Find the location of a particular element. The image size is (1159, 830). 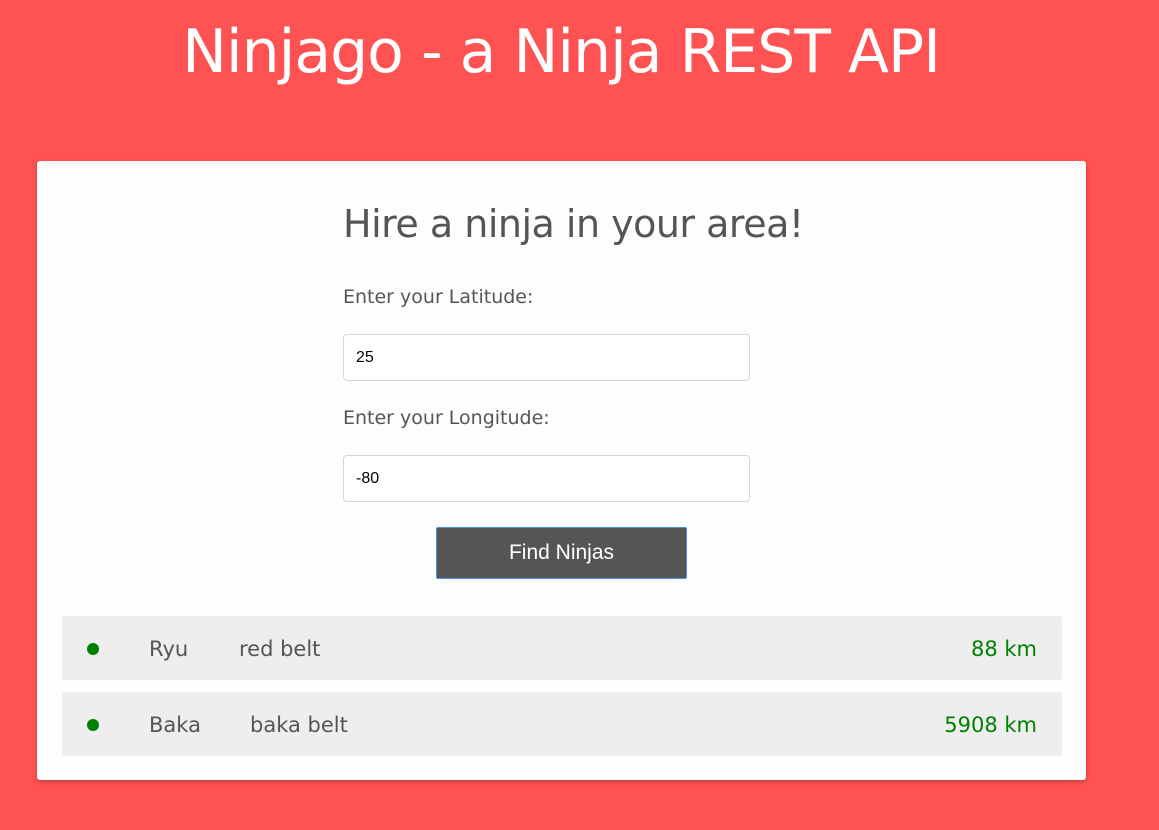

ninja-result-row: Ryu red belt 88 km is located at coordinates (562, 648).